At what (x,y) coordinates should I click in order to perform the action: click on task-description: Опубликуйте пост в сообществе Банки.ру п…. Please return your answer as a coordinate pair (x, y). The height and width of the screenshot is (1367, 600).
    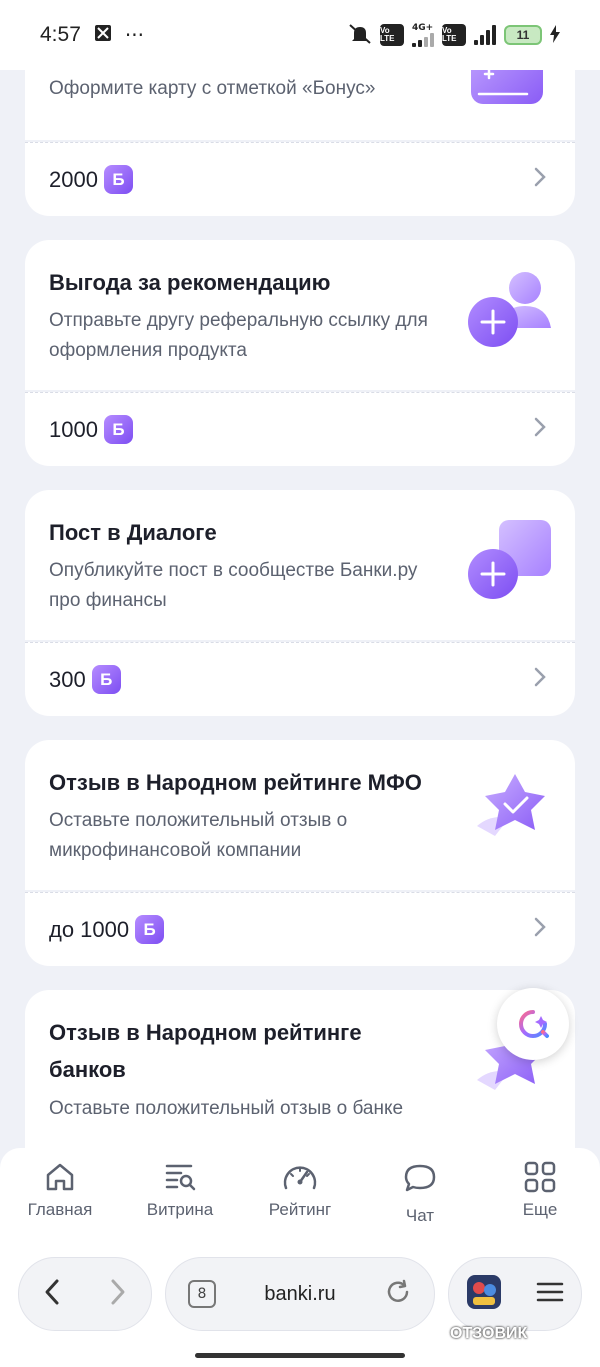
    Looking at the image, I should click on (233, 585).